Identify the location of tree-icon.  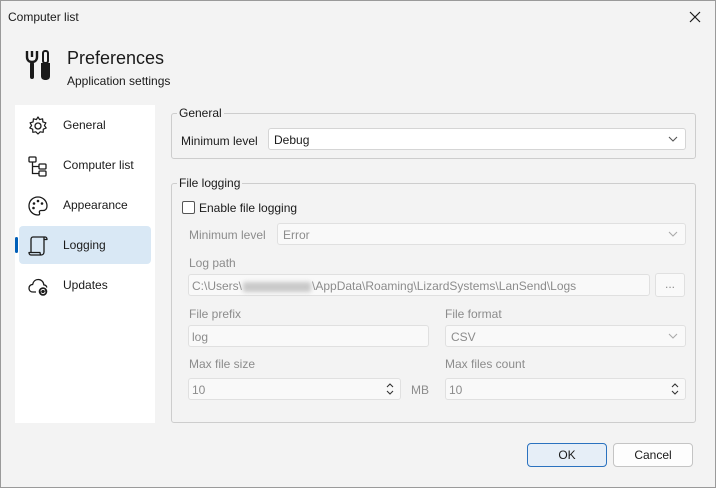
(37, 166).